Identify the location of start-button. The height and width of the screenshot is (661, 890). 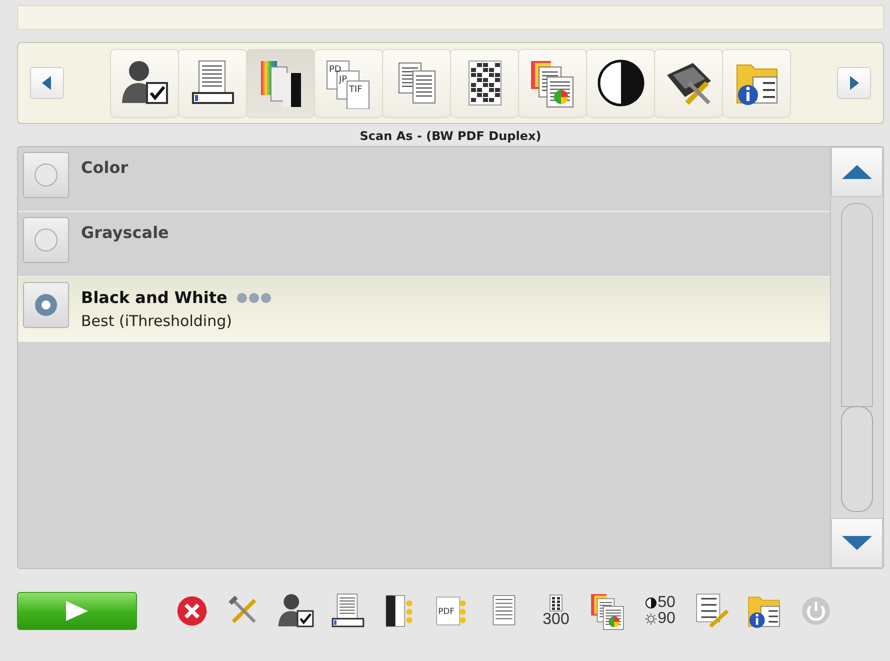
(77, 611).